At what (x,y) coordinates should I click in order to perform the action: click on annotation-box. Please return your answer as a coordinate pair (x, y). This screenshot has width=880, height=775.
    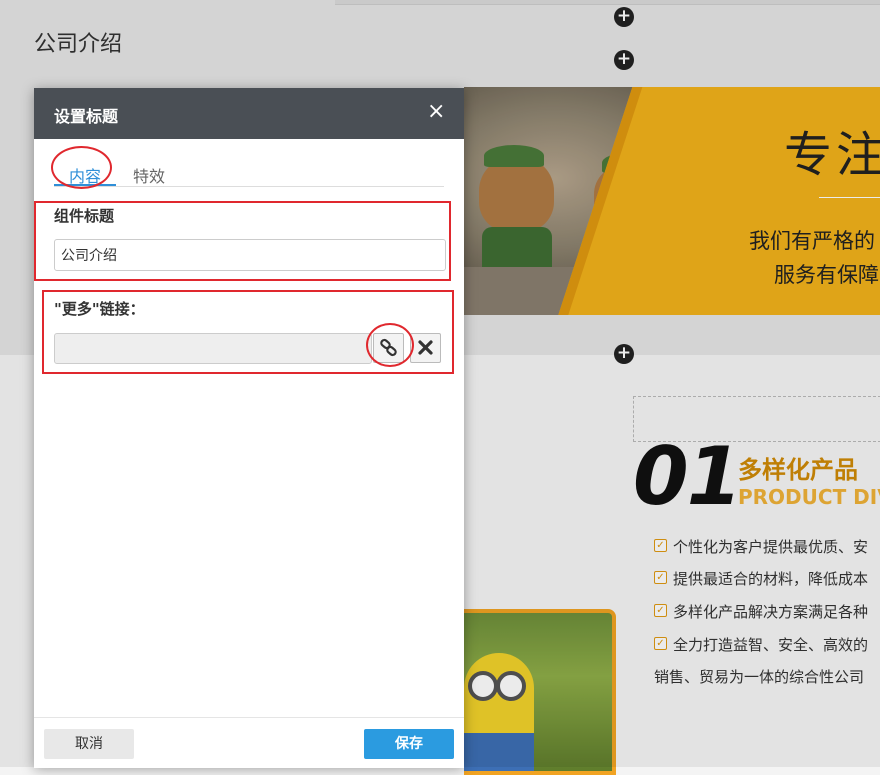
    Looking at the image, I should click on (242, 241).